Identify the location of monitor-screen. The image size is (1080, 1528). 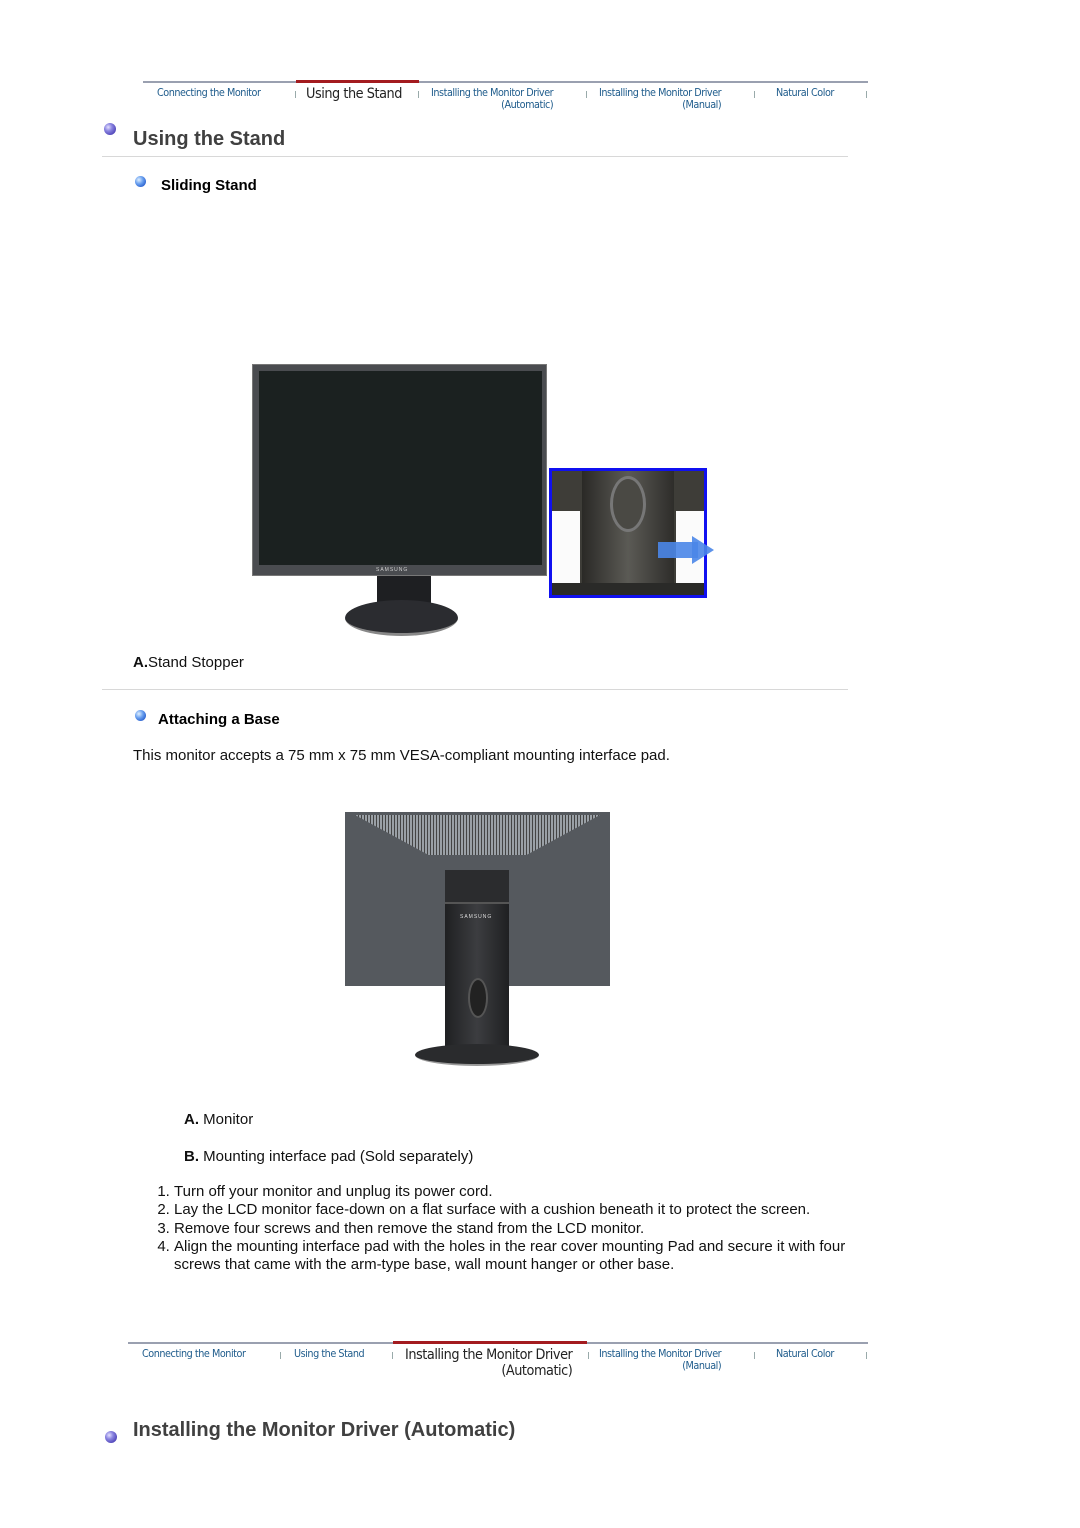
(400, 468).